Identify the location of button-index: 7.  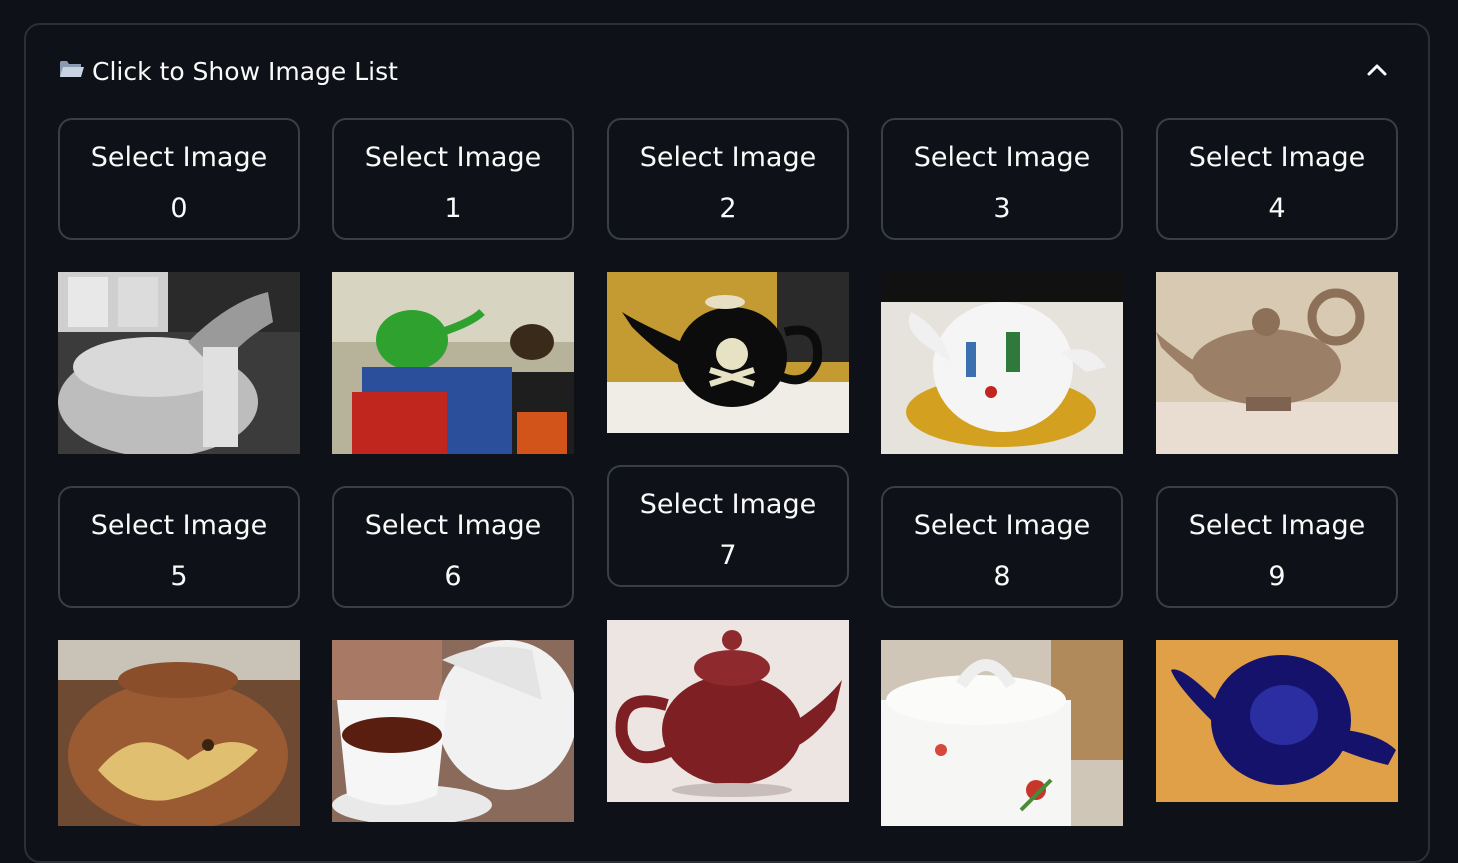
(728, 555).